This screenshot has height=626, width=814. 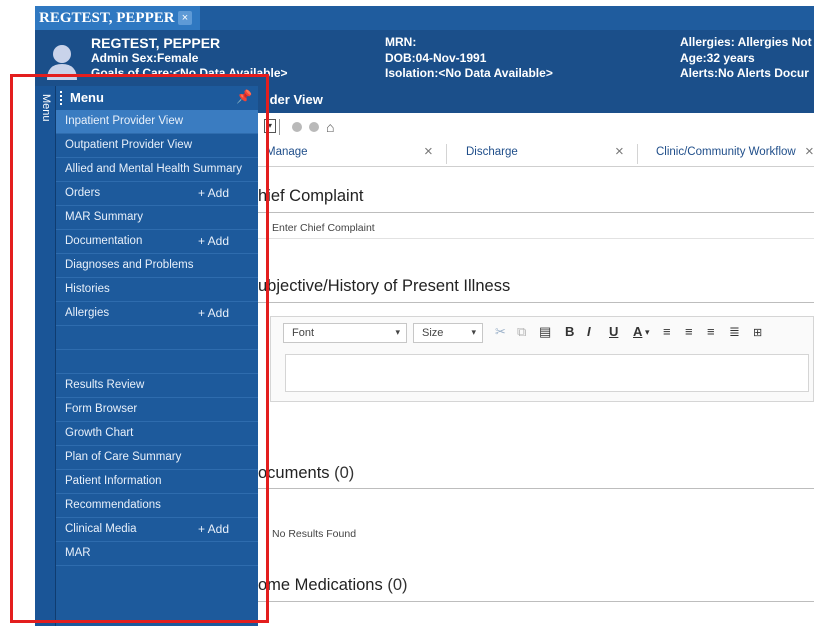 What do you see at coordinates (734, 332) in the screenshot?
I see `justify-icon: ≣` at bounding box center [734, 332].